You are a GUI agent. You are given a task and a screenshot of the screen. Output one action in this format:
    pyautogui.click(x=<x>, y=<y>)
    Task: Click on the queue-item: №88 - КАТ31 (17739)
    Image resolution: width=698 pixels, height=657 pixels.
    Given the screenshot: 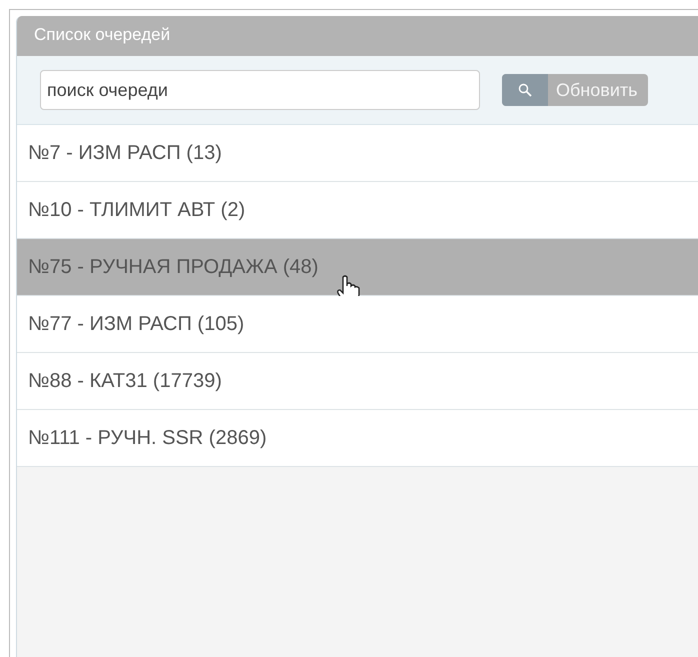 What is the action you would take?
    pyautogui.click(x=357, y=381)
    